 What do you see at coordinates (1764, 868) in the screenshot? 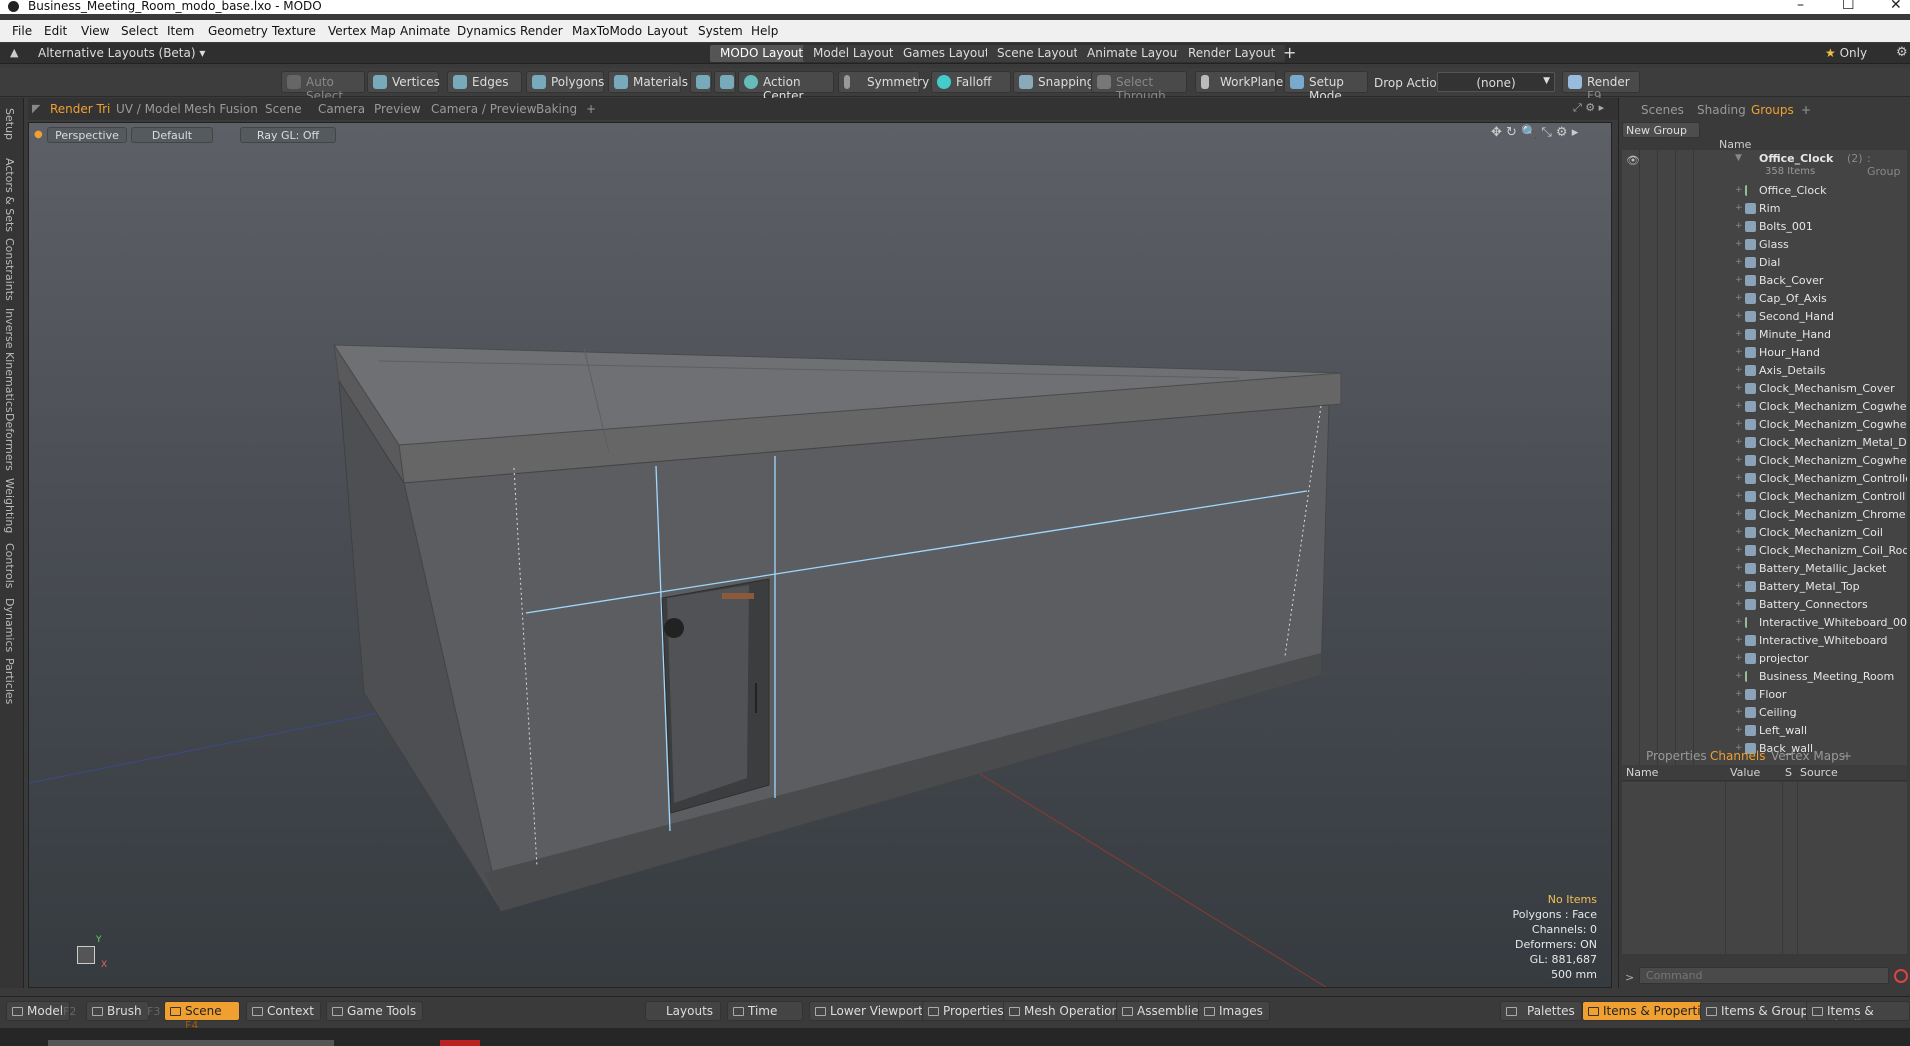
I see `channels-list` at bounding box center [1764, 868].